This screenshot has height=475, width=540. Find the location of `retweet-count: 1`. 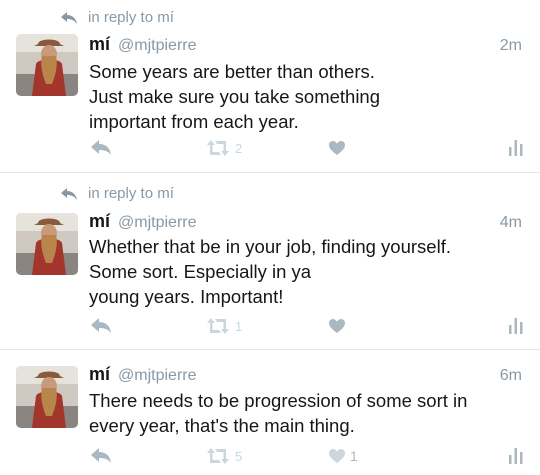

retweet-count: 1 is located at coordinates (239, 326).